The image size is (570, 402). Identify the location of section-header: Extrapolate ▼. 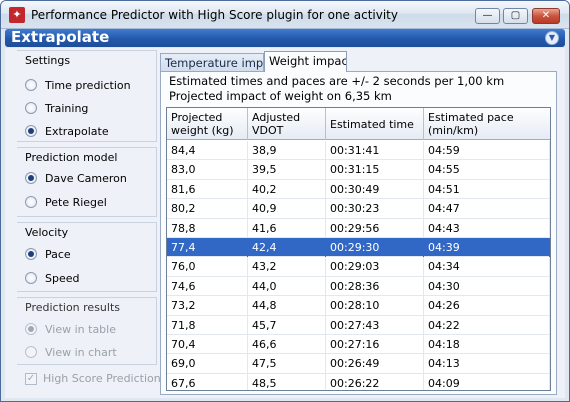
(285, 37).